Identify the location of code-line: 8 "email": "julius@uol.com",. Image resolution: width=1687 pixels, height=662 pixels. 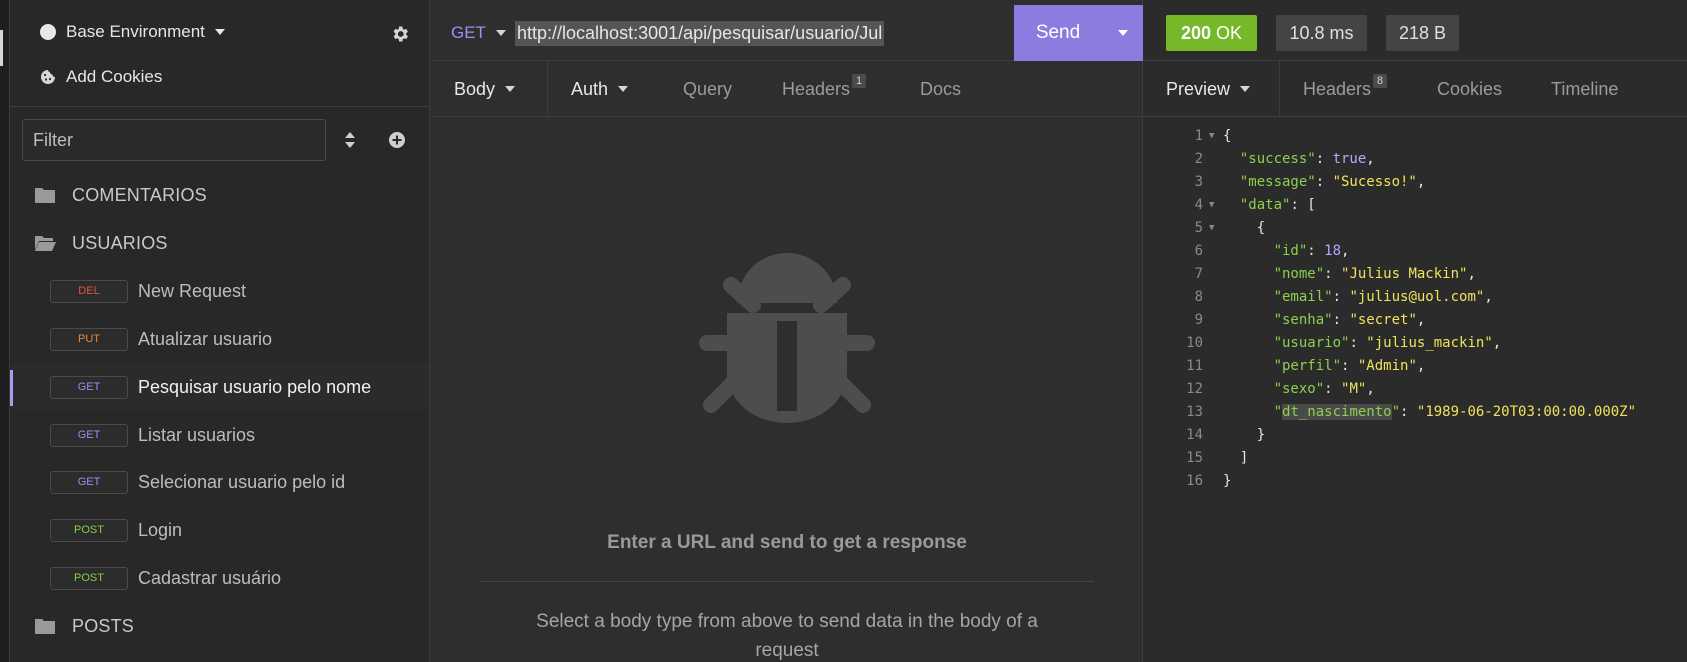
(1343, 296).